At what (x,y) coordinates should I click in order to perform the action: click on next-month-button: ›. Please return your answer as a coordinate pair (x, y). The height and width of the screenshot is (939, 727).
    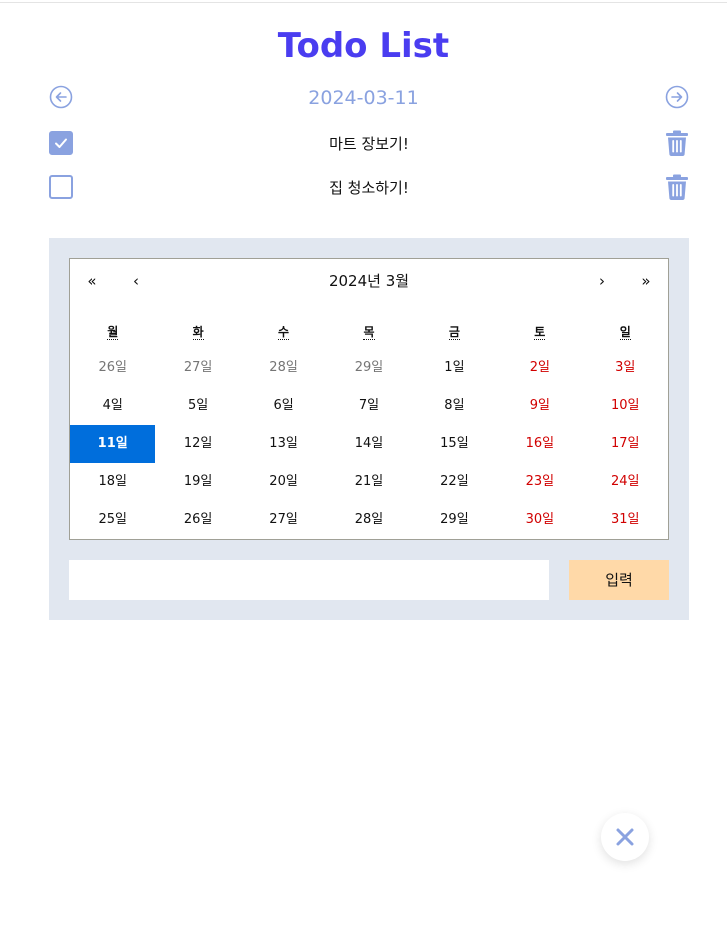
    Looking at the image, I should click on (602, 281).